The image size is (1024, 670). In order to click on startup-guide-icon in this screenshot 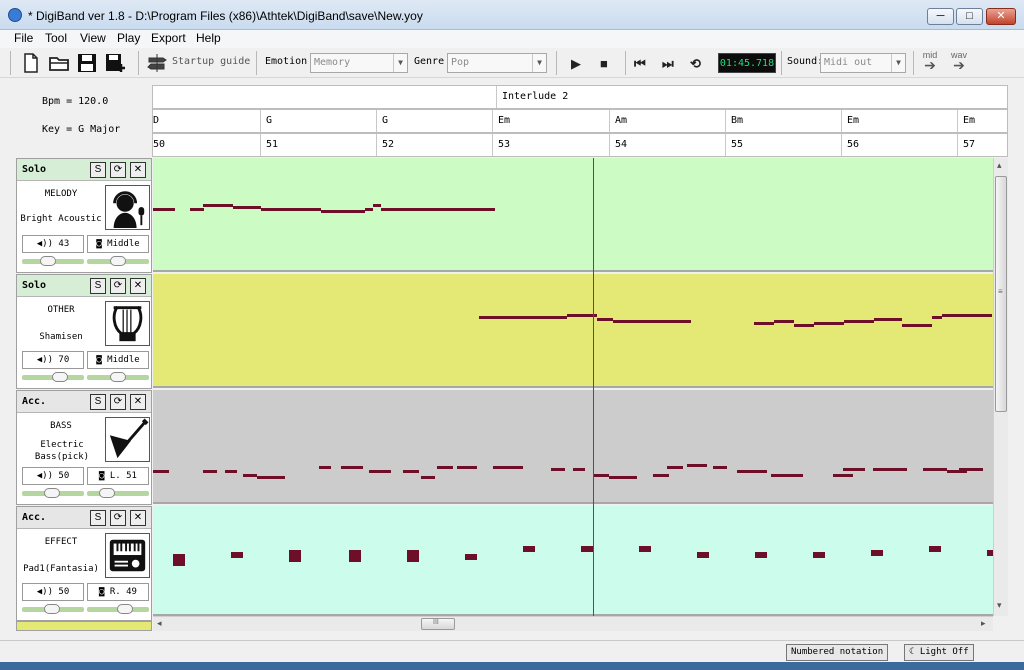, I will do `click(157, 63)`.